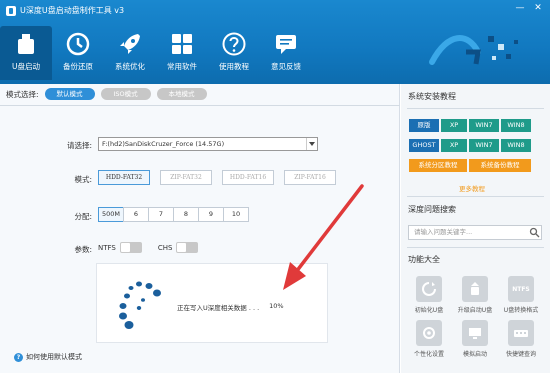 Image resolution: width=550 pixels, height=373 pixels. Describe the element at coordinates (454, 145) in the screenshot. I see `tag-ghost-xp: XP` at that location.